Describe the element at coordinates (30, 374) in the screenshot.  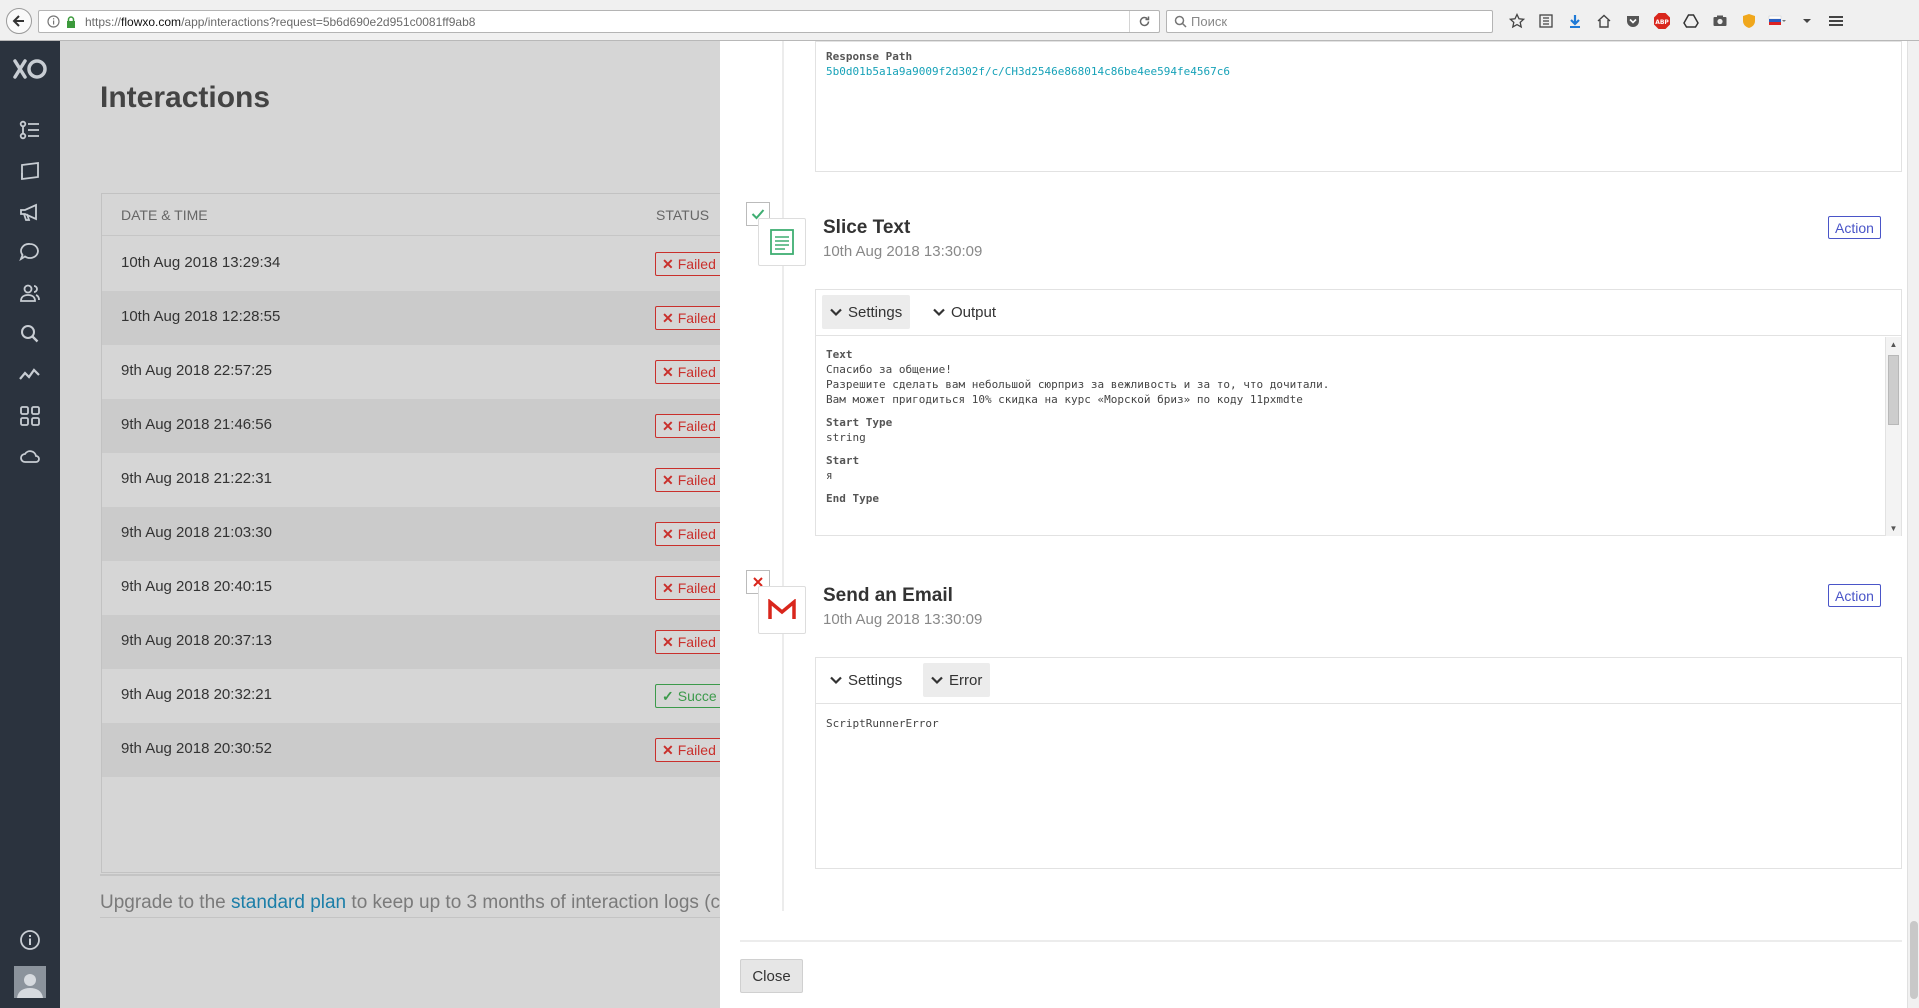
I see `sidebar-activity-icon` at that location.